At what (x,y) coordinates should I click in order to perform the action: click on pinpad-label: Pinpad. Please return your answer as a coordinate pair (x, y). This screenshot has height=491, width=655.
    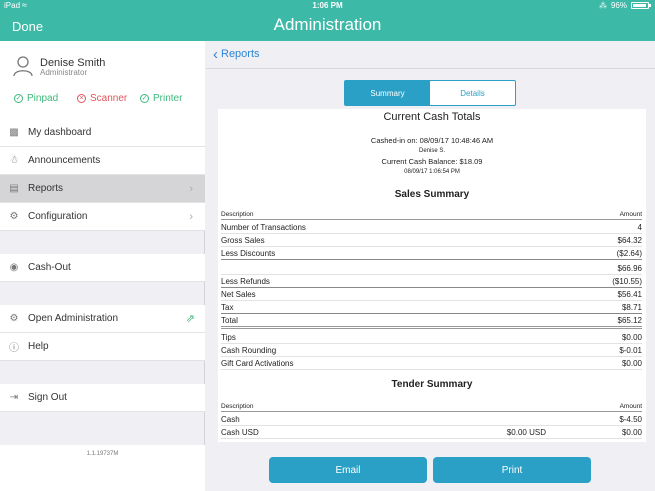
    Looking at the image, I should click on (43, 98).